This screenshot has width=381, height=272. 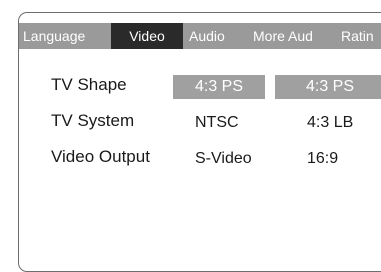 I want to click on option-4-3-ps: 4:3 PS, so click(x=328, y=87).